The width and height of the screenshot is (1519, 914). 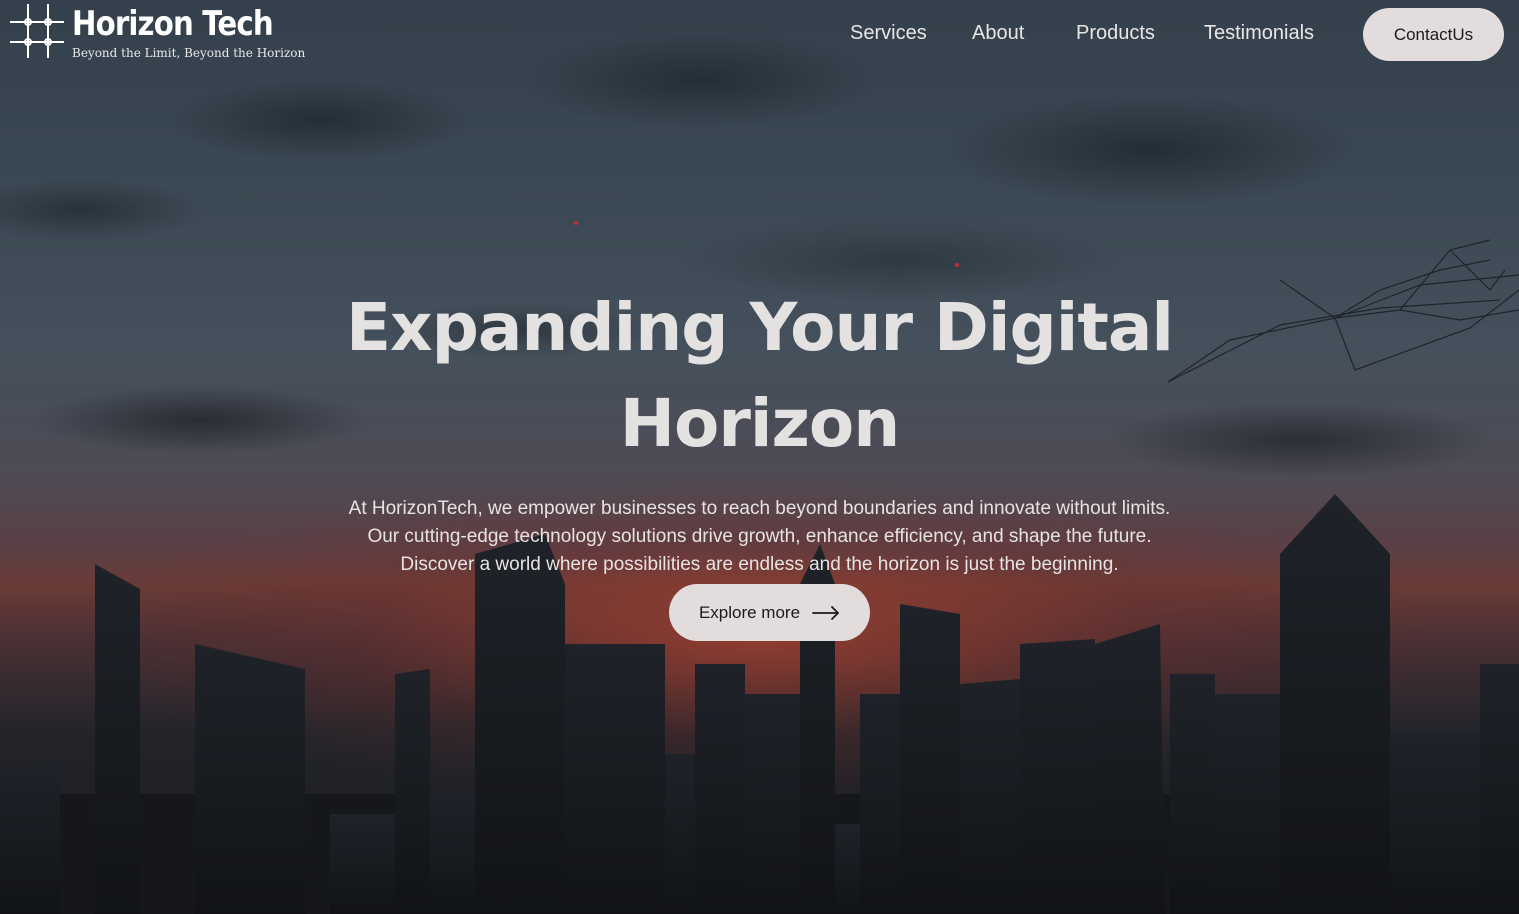 I want to click on hero-title-line-1: Expanding Your Digital, so click(x=759, y=327).